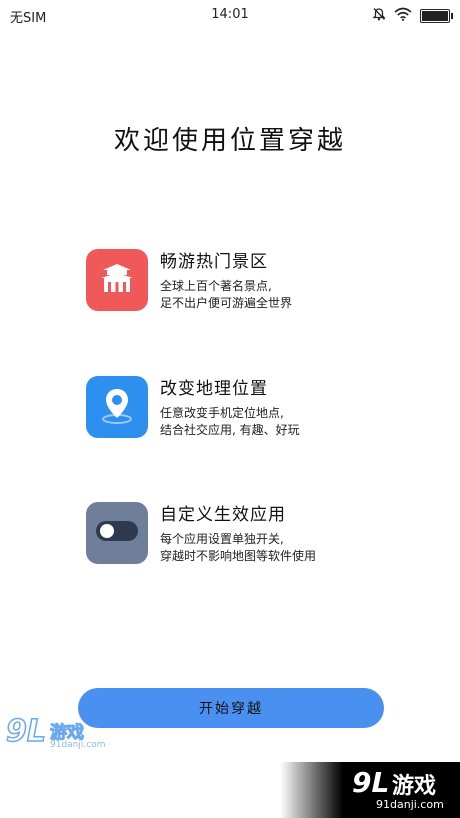 This screenshot has height=818, width=460. What do you see at coordinates (229, 141) in the screenshot?
I see `page-title: 欢迎使用位置穿越` at bounding box center [229, 141].